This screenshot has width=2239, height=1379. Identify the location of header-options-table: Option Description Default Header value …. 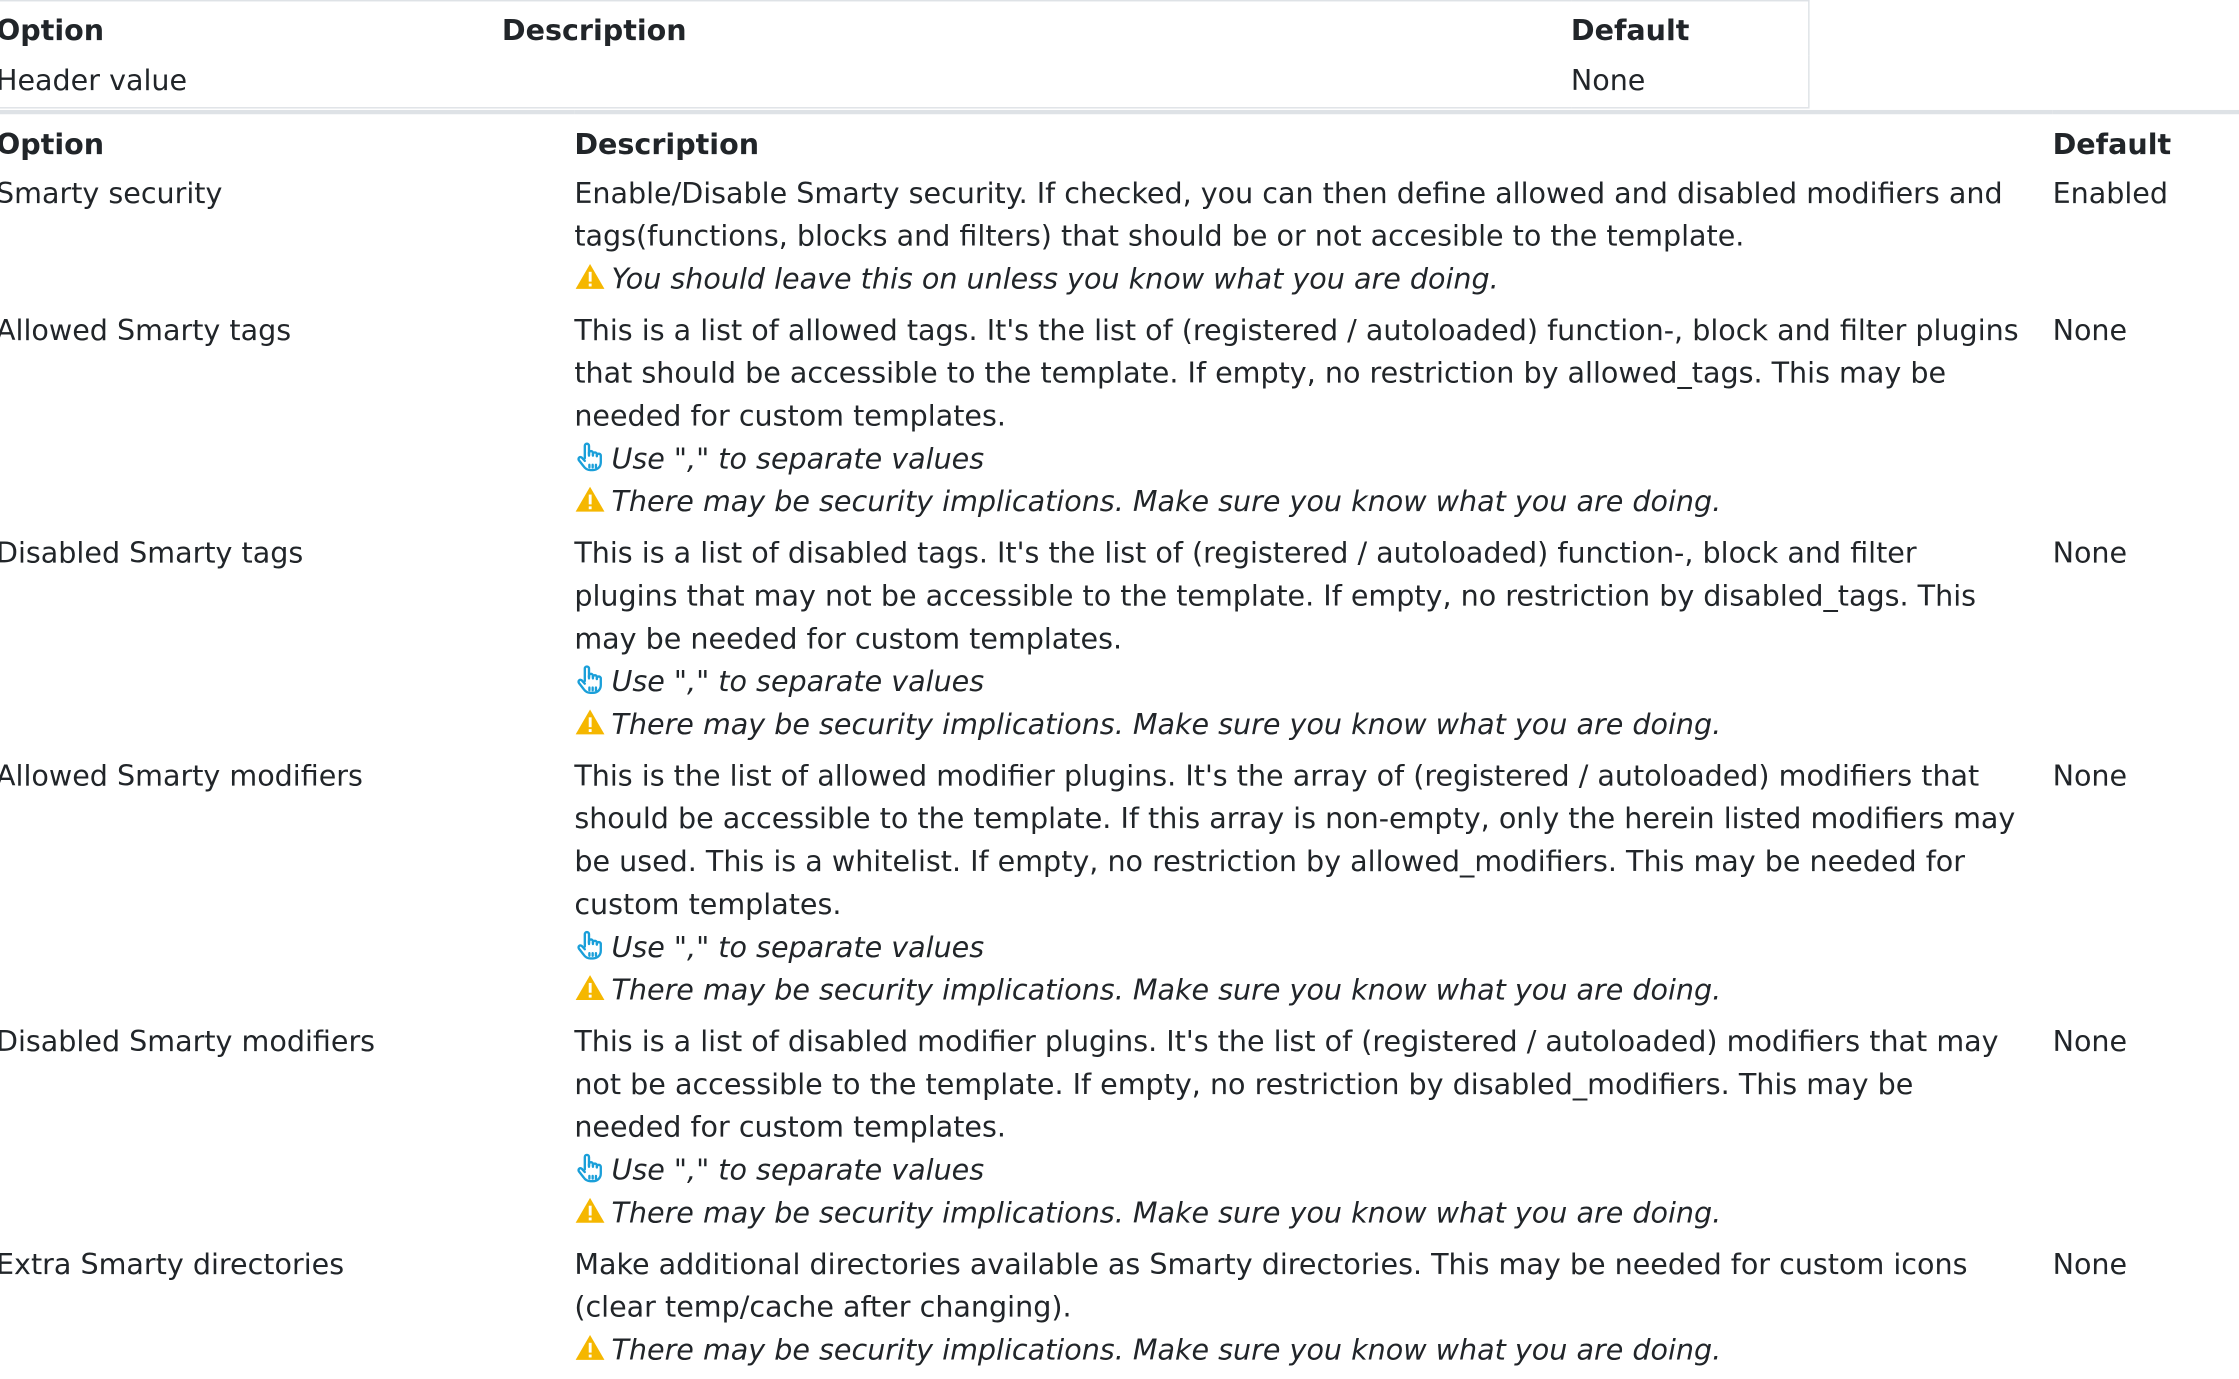
(905, 54).